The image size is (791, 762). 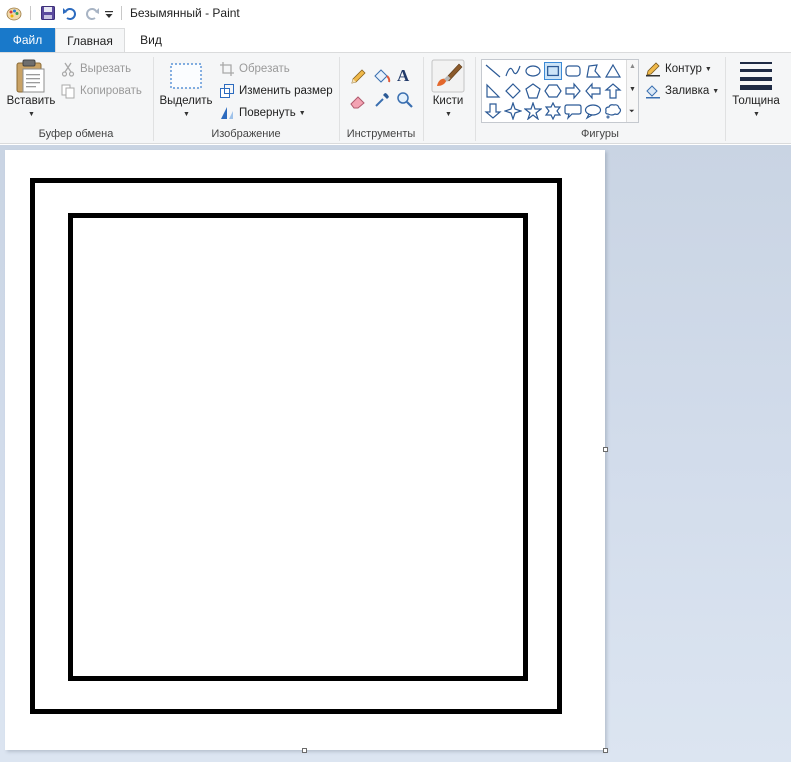 I want to click on rounded-rectangle-shape-icon, so click(x=573, y=71).